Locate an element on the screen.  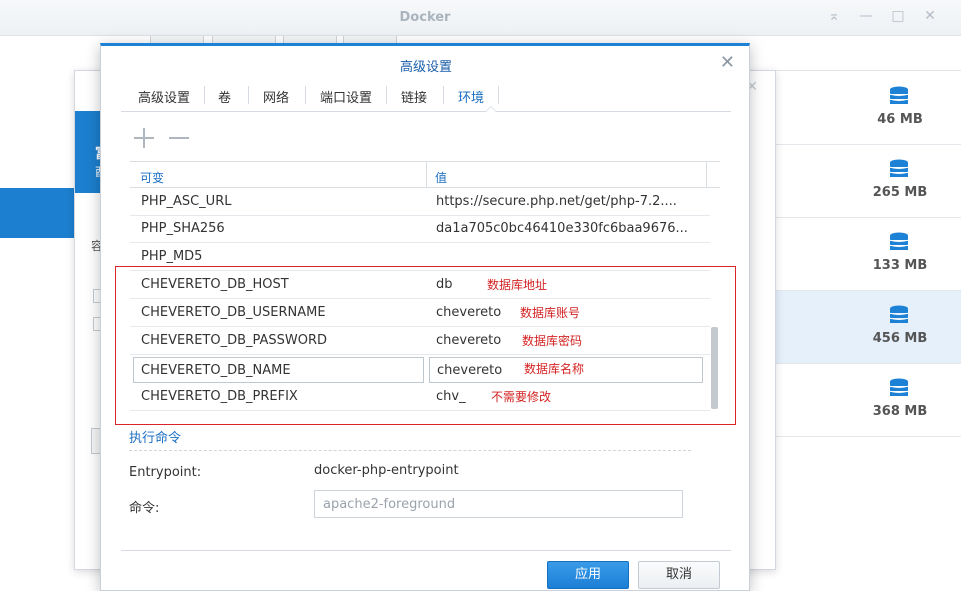
variable-name: PHP_SHA256 is located at coordinates (183, 228).